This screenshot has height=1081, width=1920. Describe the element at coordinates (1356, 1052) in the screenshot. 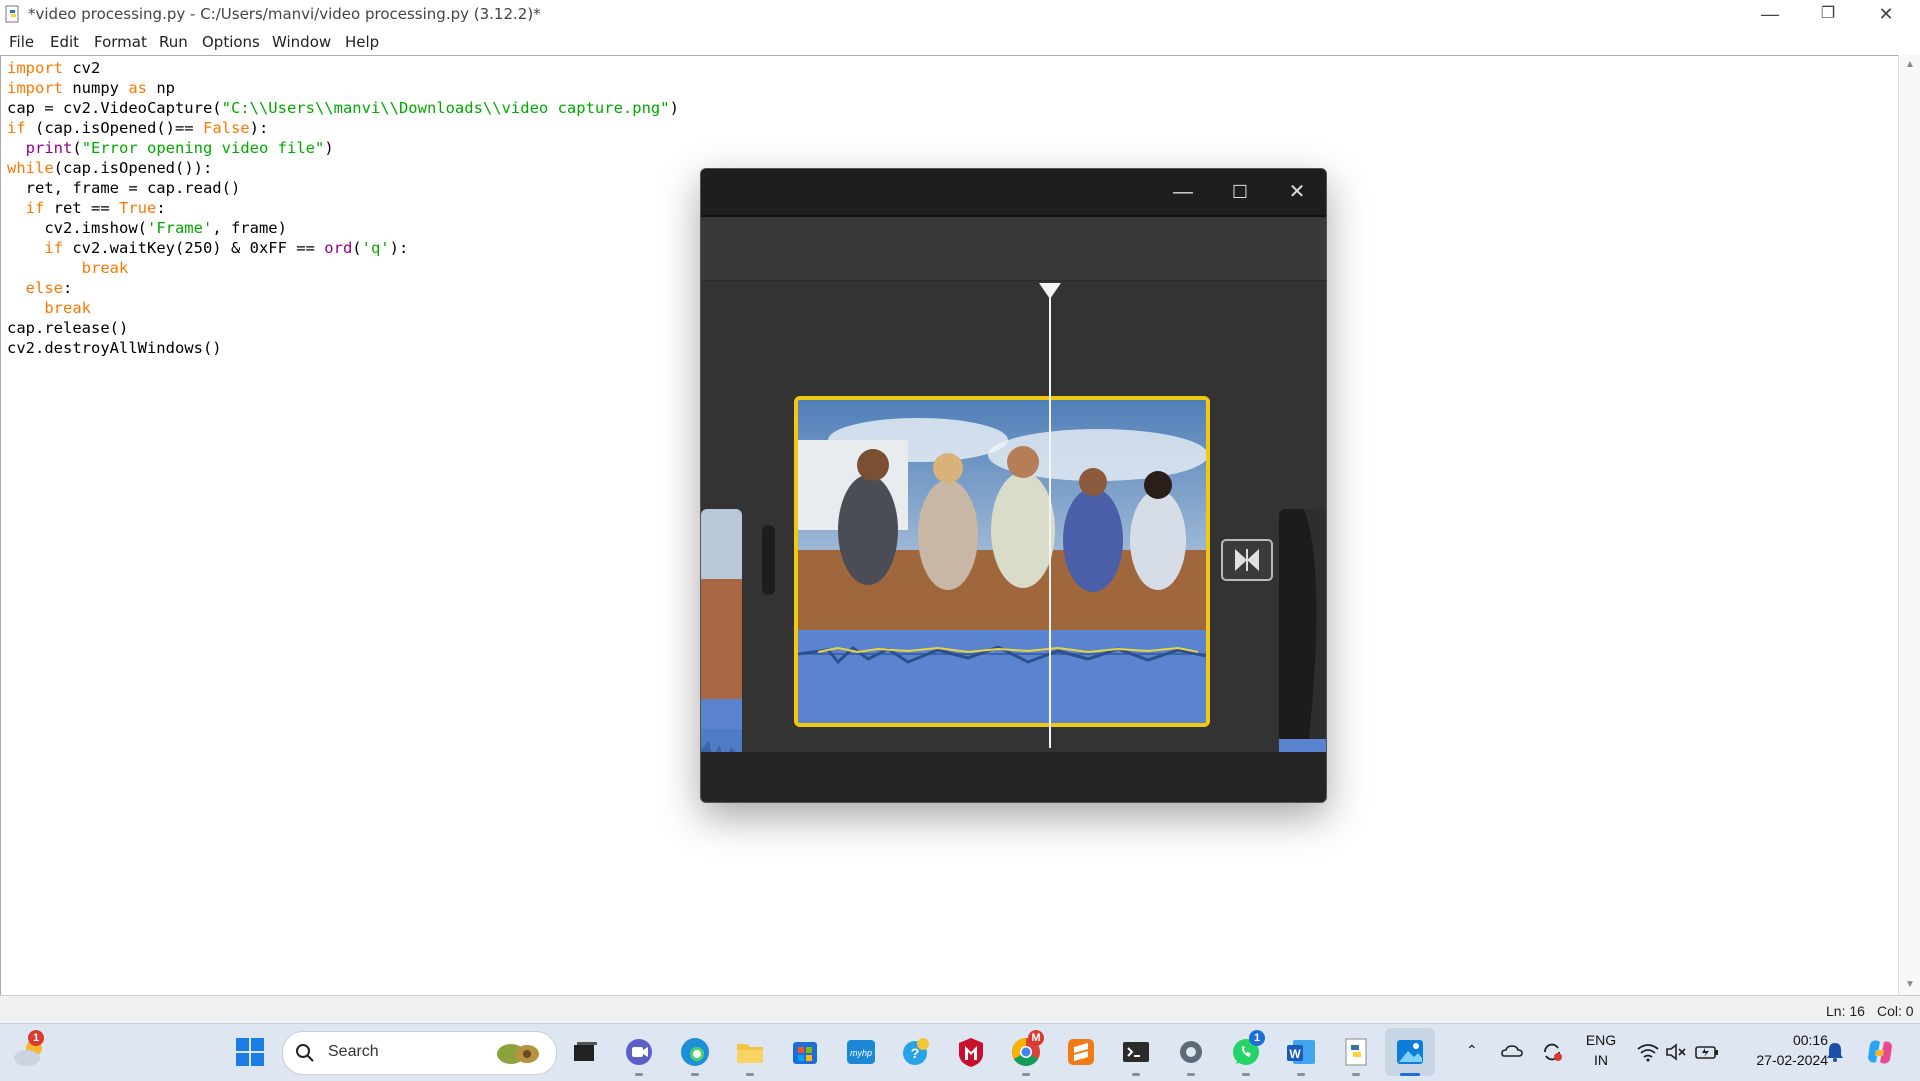

I see `python-idle-icon` at that location.